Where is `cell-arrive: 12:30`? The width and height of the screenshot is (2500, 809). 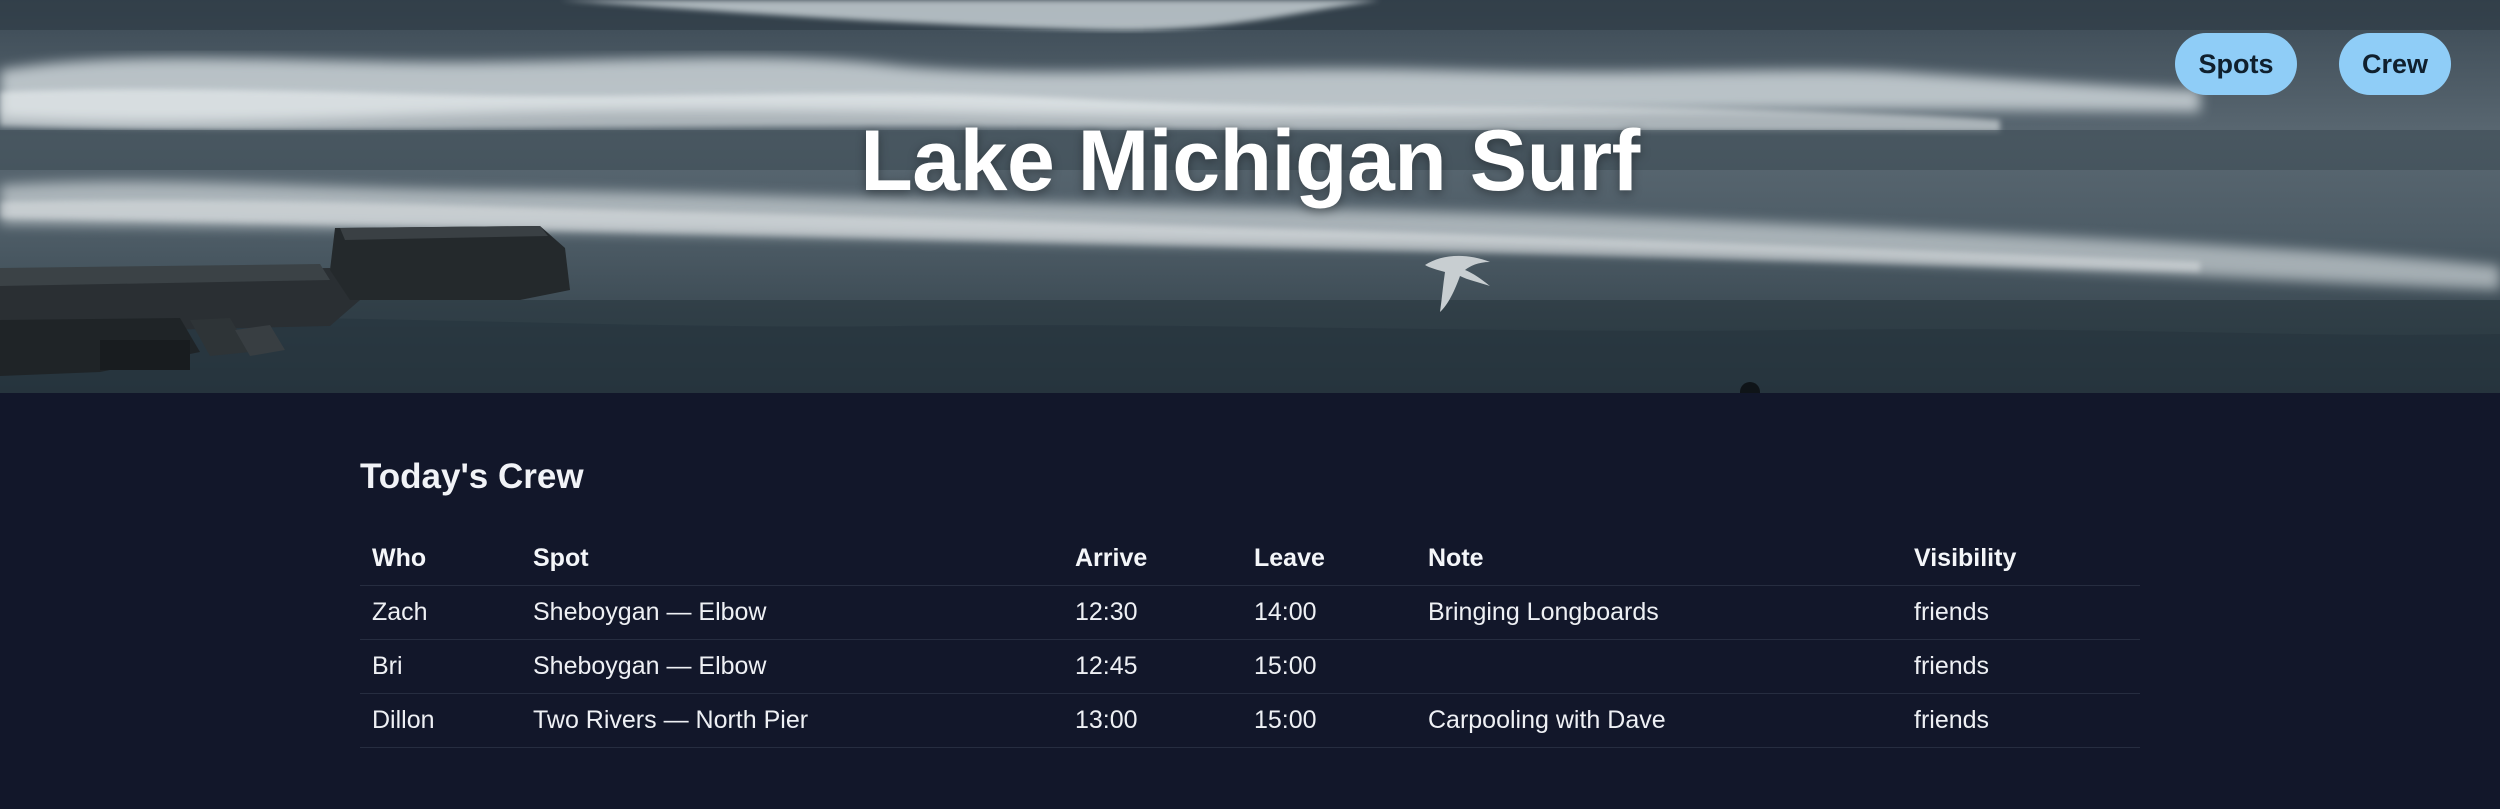
cell-arrive: 12:30 is located at coordinates (1152, 612).